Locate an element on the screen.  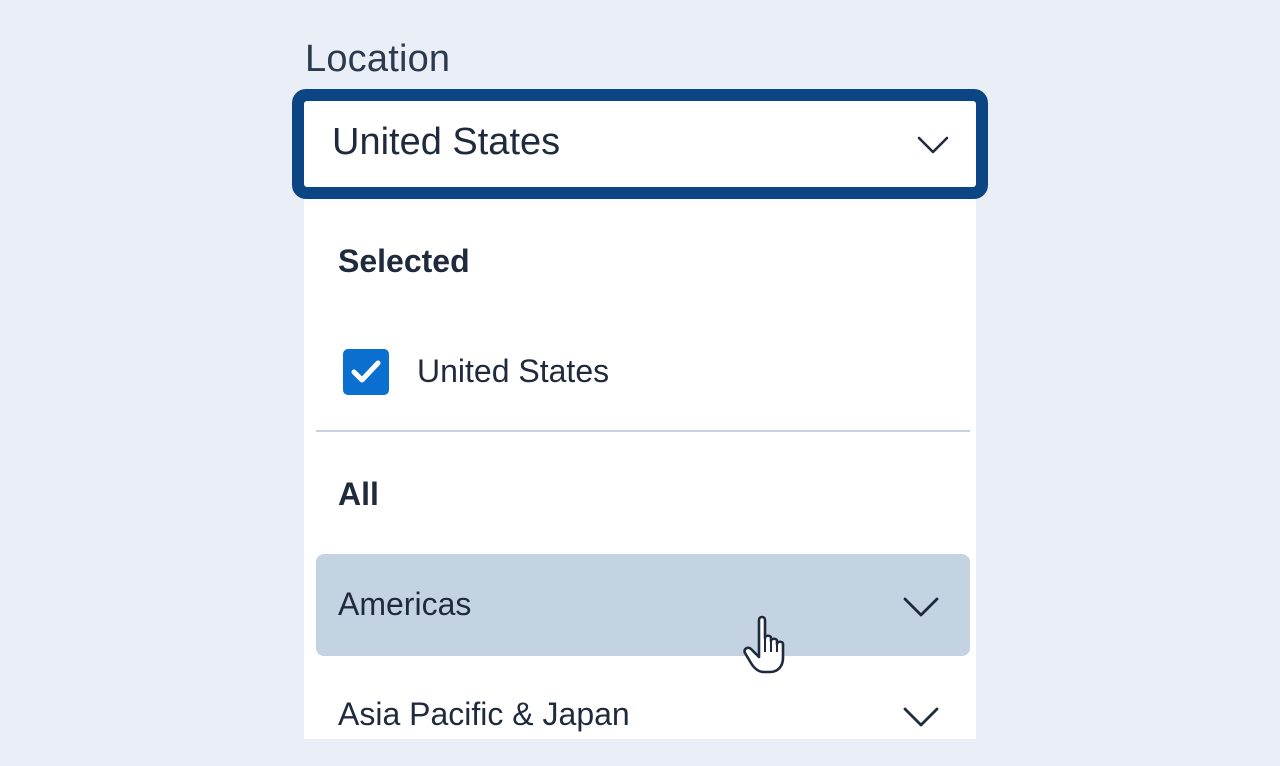
location-select-box: United States is located at coordinates (640, 144).